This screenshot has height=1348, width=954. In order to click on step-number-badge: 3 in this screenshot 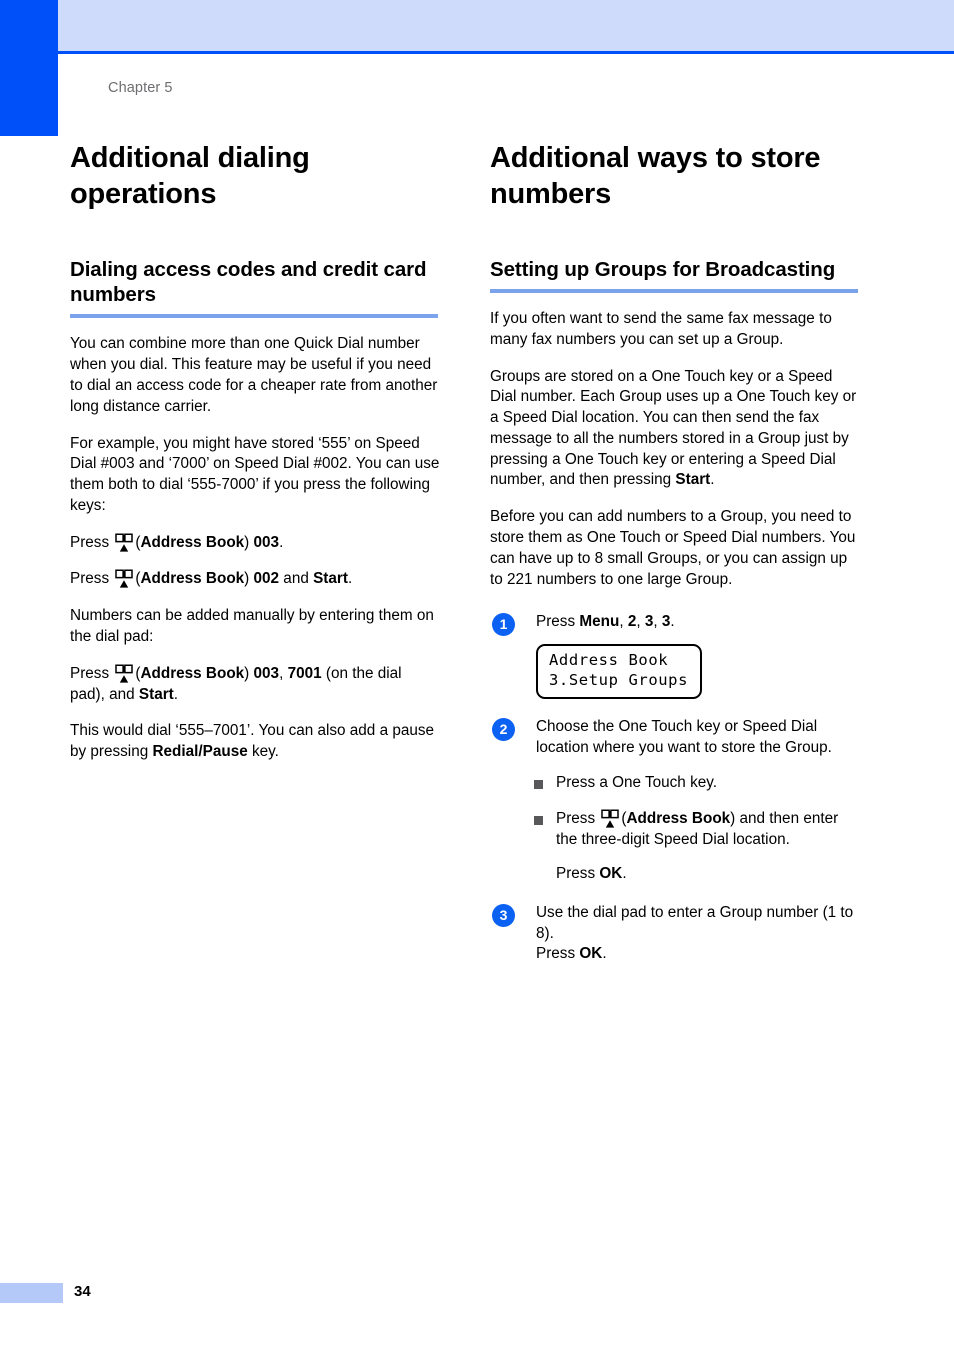, I will do `click(503, 915)`.